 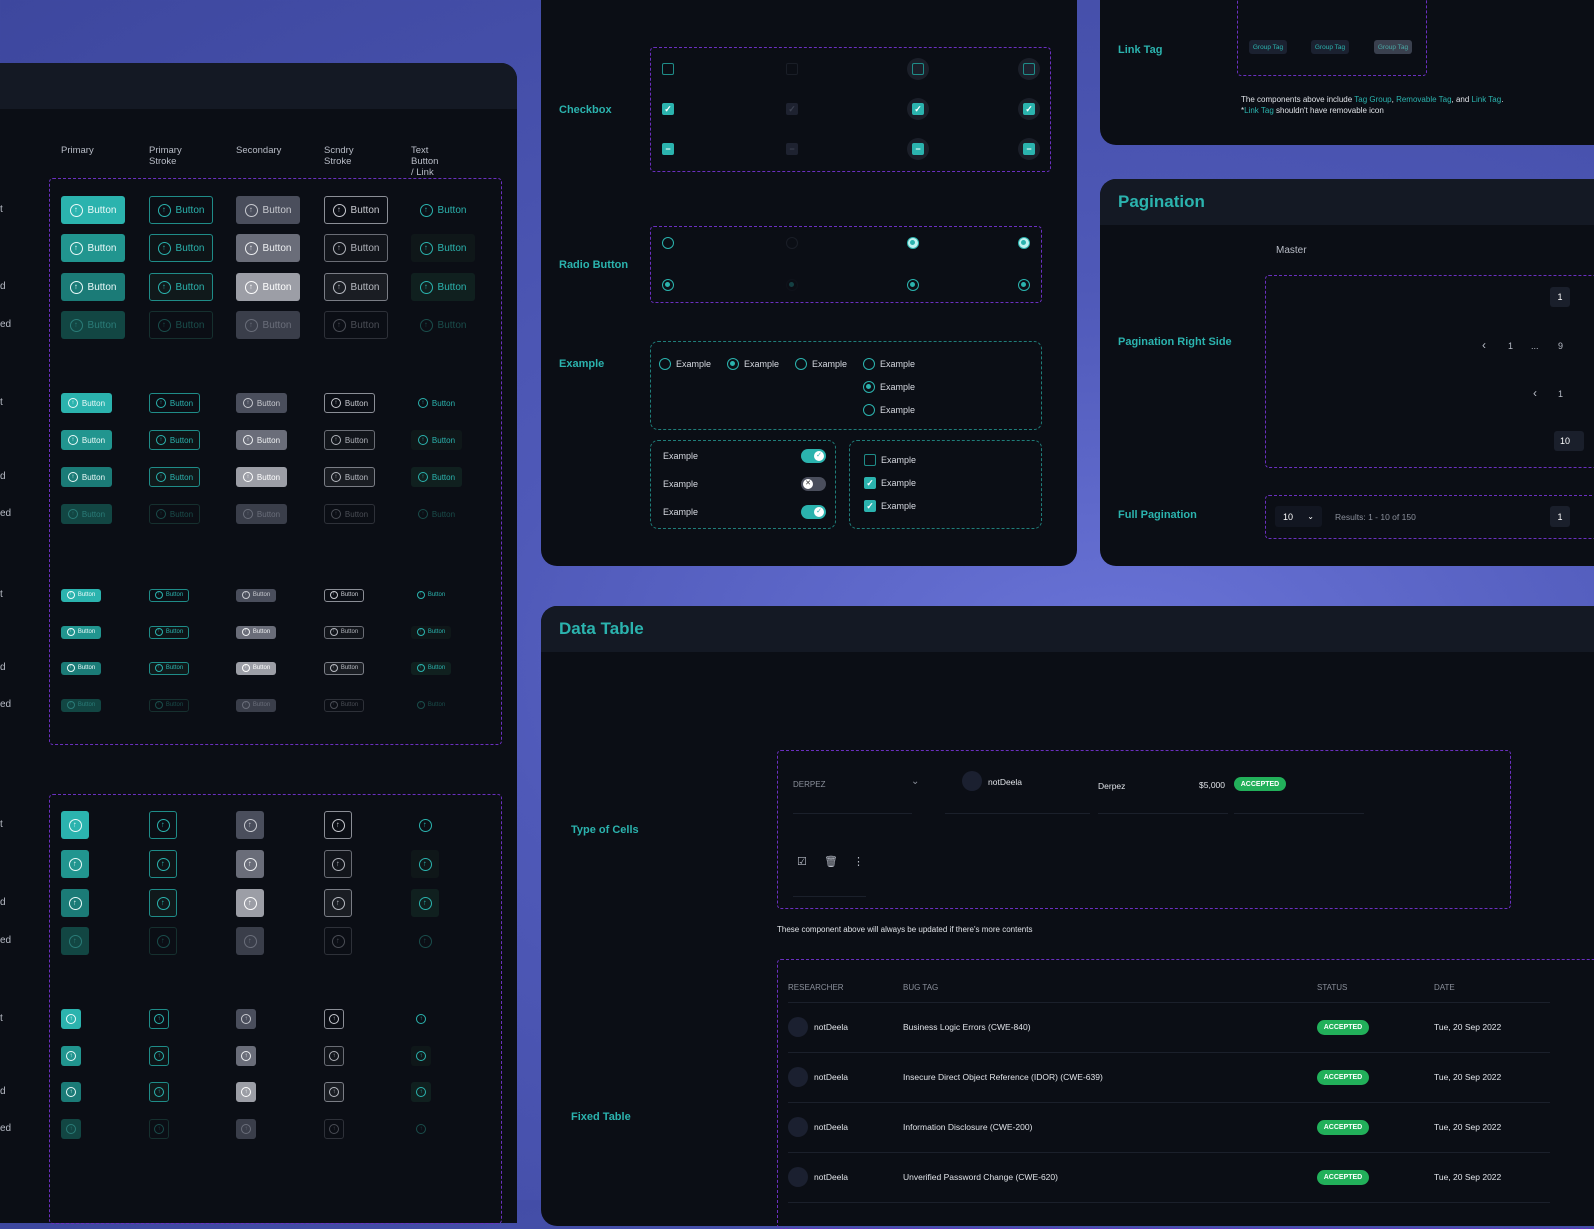 I want to click on page-1-link: 1, so click(x=1560, y=394).